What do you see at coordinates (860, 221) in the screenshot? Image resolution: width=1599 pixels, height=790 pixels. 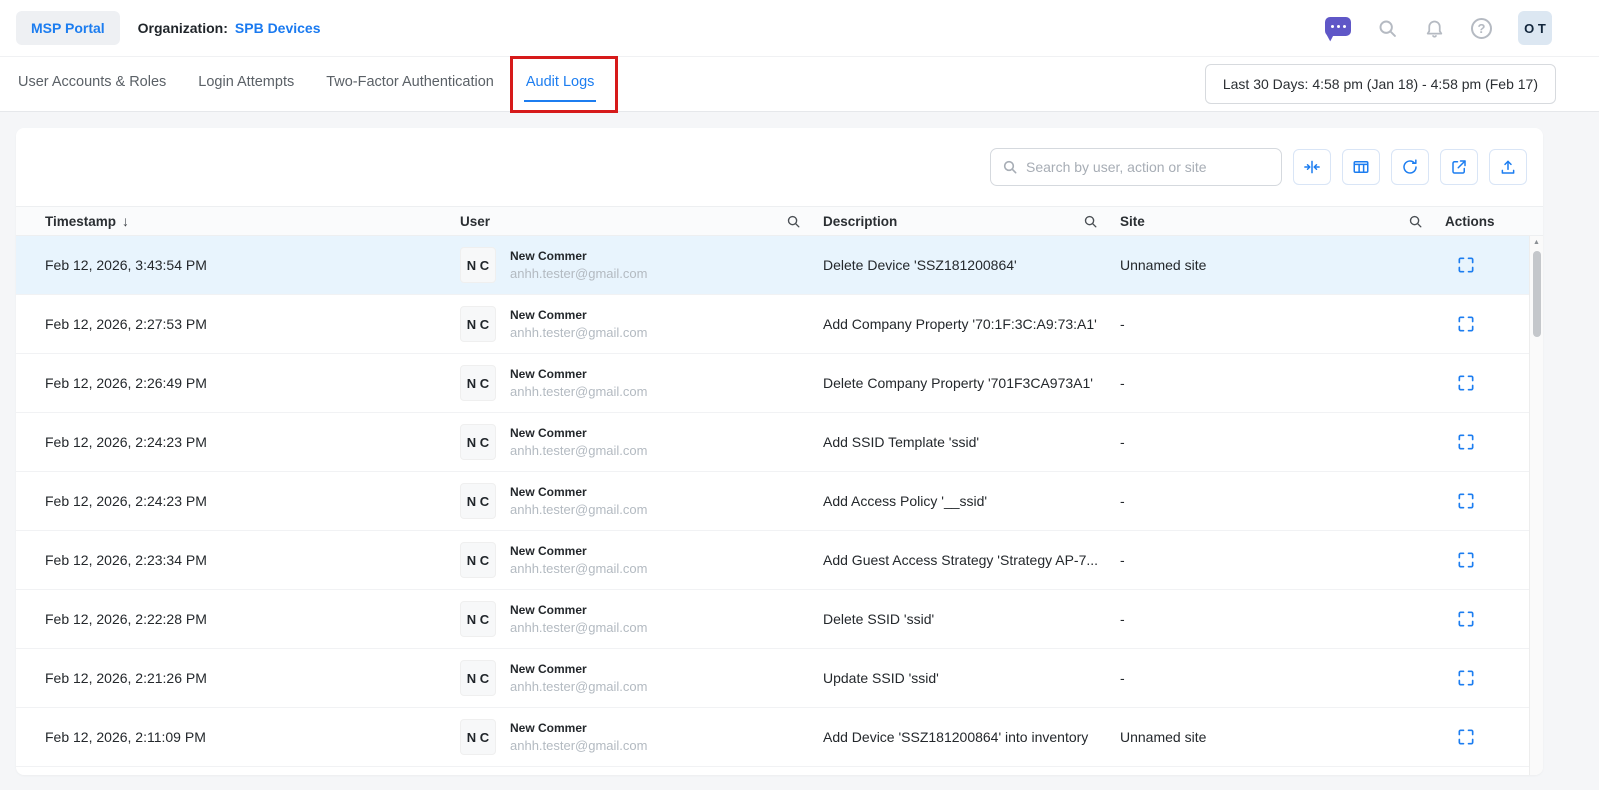 I see `description-header-label: Description` at bounding box center [860, 221].